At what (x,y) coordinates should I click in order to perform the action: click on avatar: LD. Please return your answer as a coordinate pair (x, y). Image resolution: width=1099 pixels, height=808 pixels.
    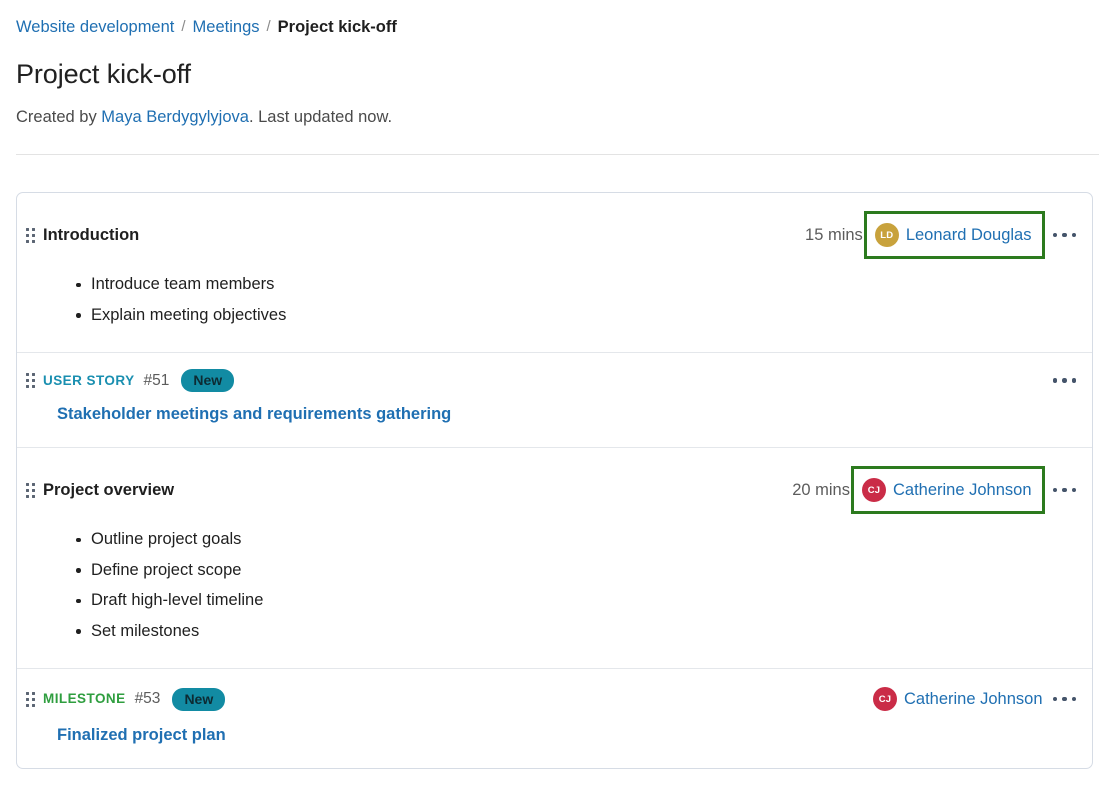
    Looking at the image, I should click on (886, 235).